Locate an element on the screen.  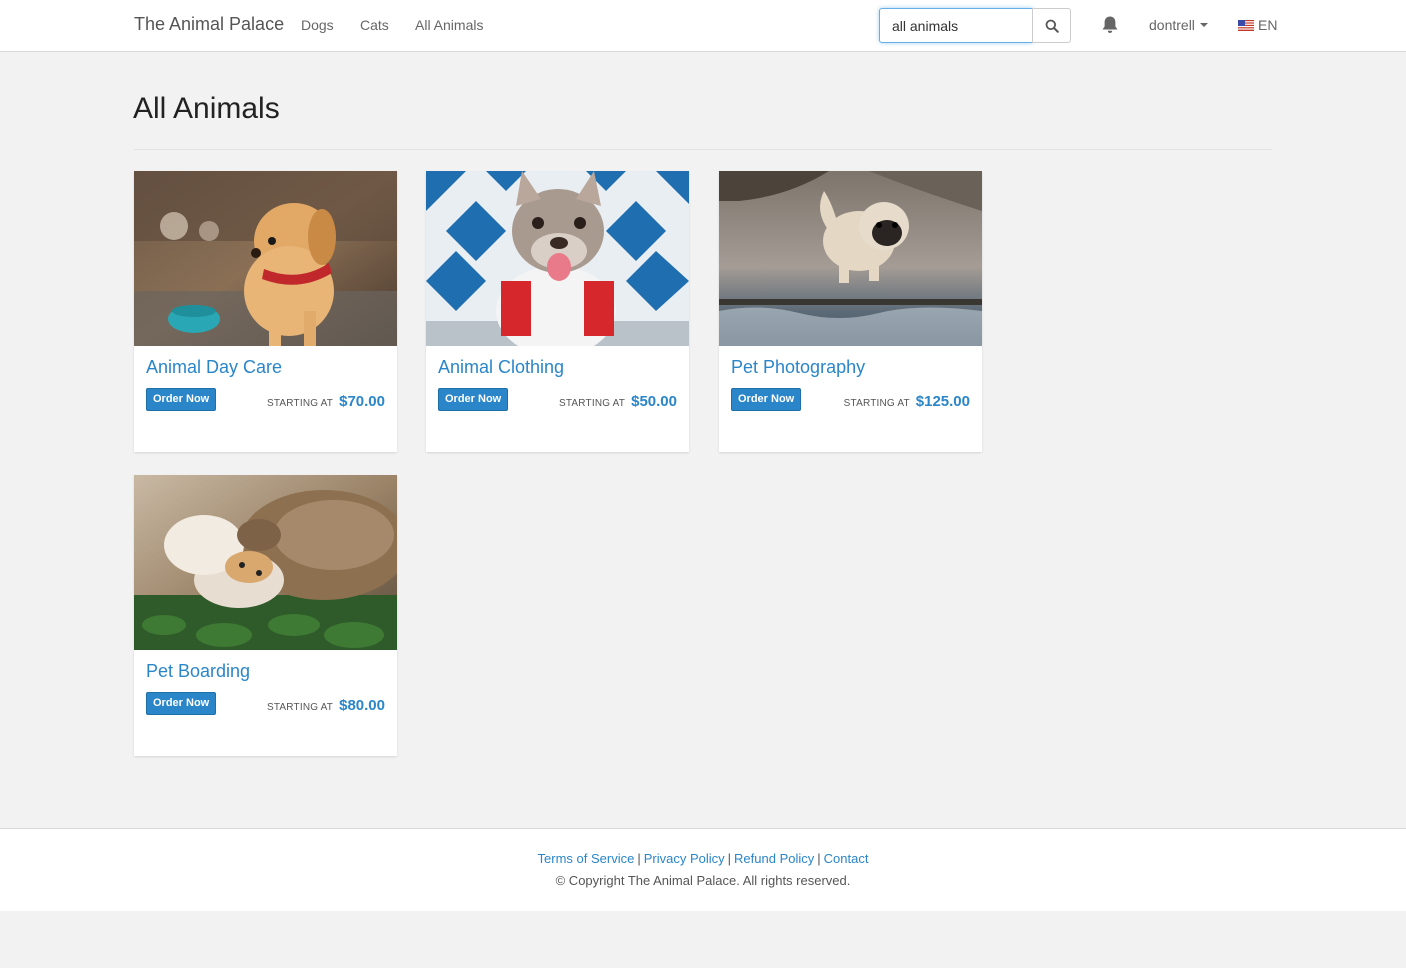
price-block: STARTING AT $50.00 is located at coordinates (618, 401).